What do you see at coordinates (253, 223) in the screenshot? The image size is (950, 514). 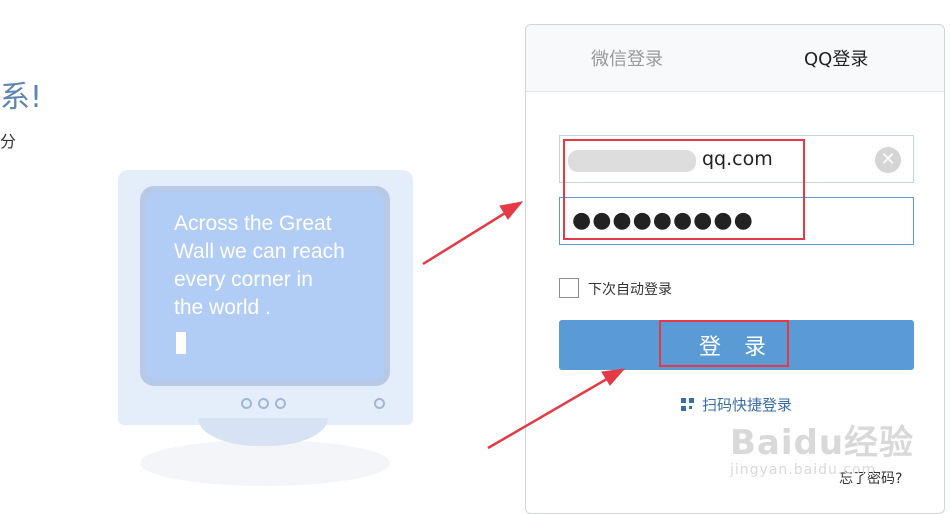 I see `screen-line: Across the Great` at bounding box center [253, 223].